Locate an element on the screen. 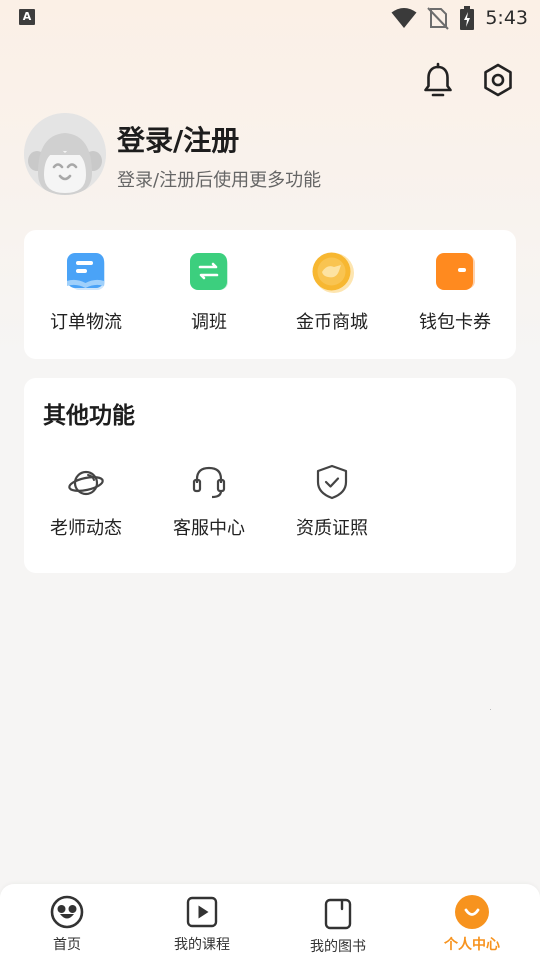 This screenshot has height=960, width=540. teacher-news-label: 老师动态 is located at coordinates (86, 528).